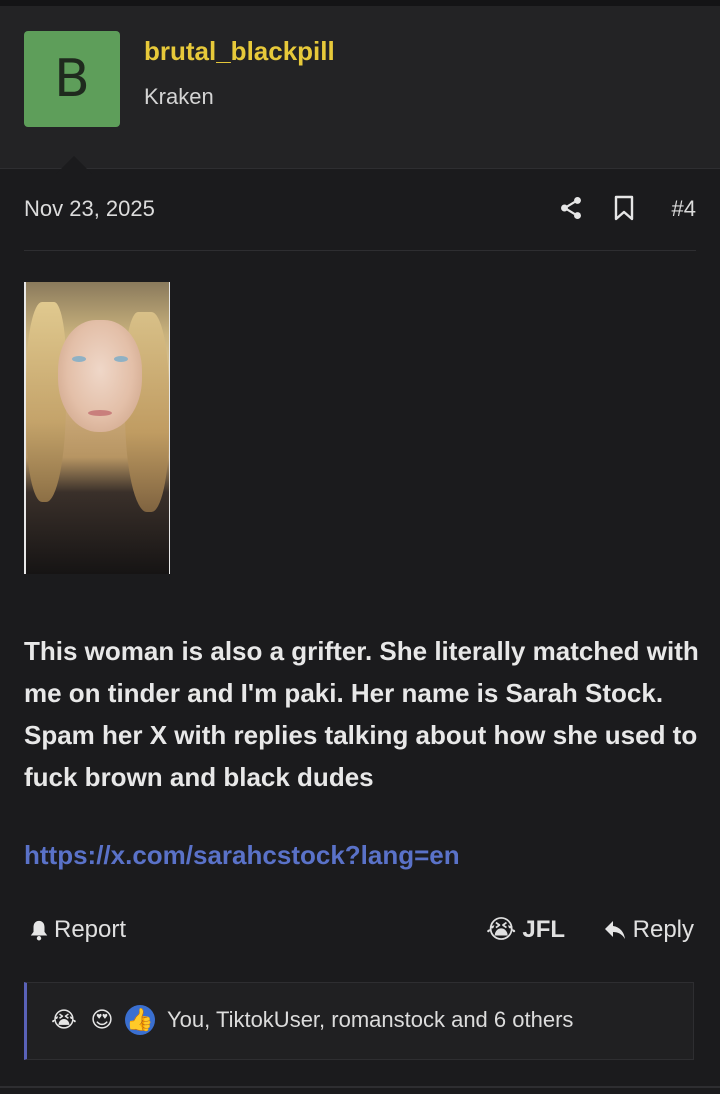 This screenshot has height=1094, width=720. Describe the element at coordinates (663, 929) in the screenshot. I see `reply-label: Reply` at that location.